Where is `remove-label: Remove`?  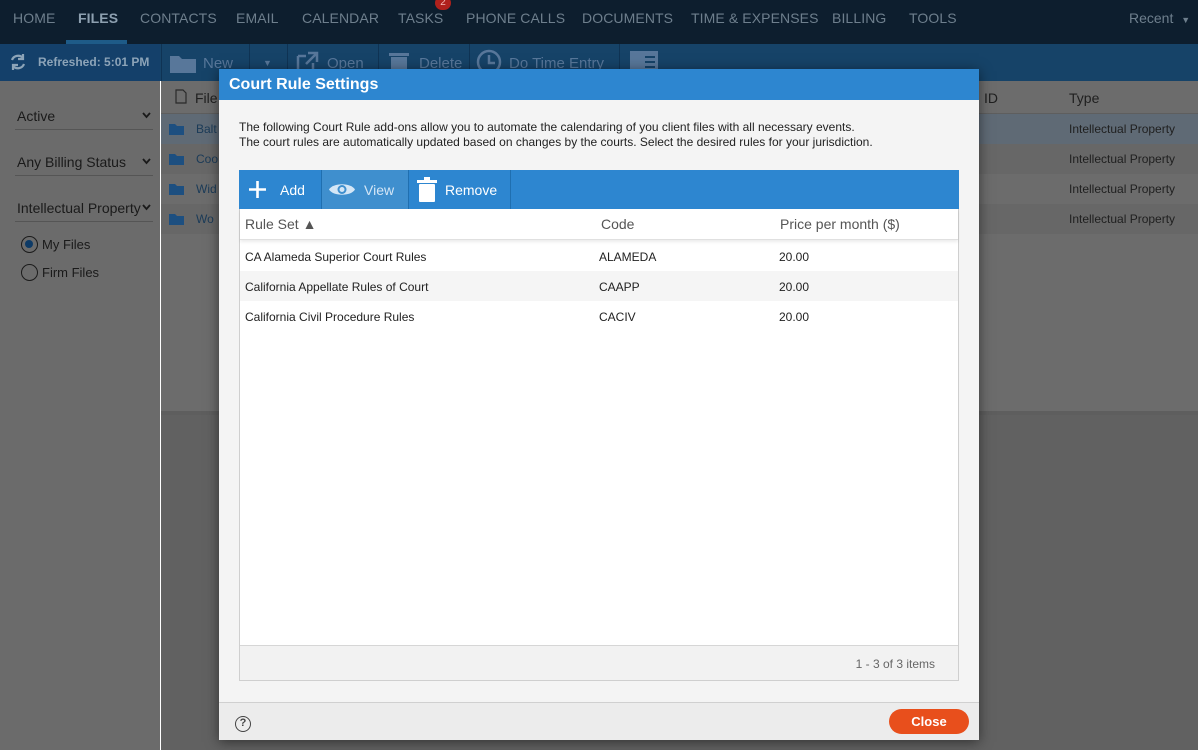
remove-label: Remove is located at coordinates (471, 190).